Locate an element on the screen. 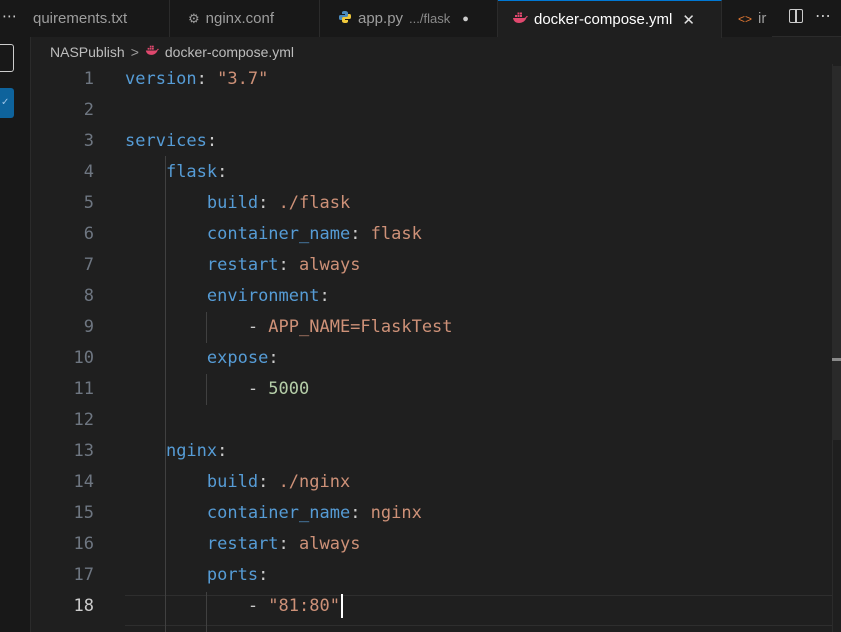 Image resolution: width=841 pixels, height=632 pixels. tab-label: ir is located at coordinates (762, 18).